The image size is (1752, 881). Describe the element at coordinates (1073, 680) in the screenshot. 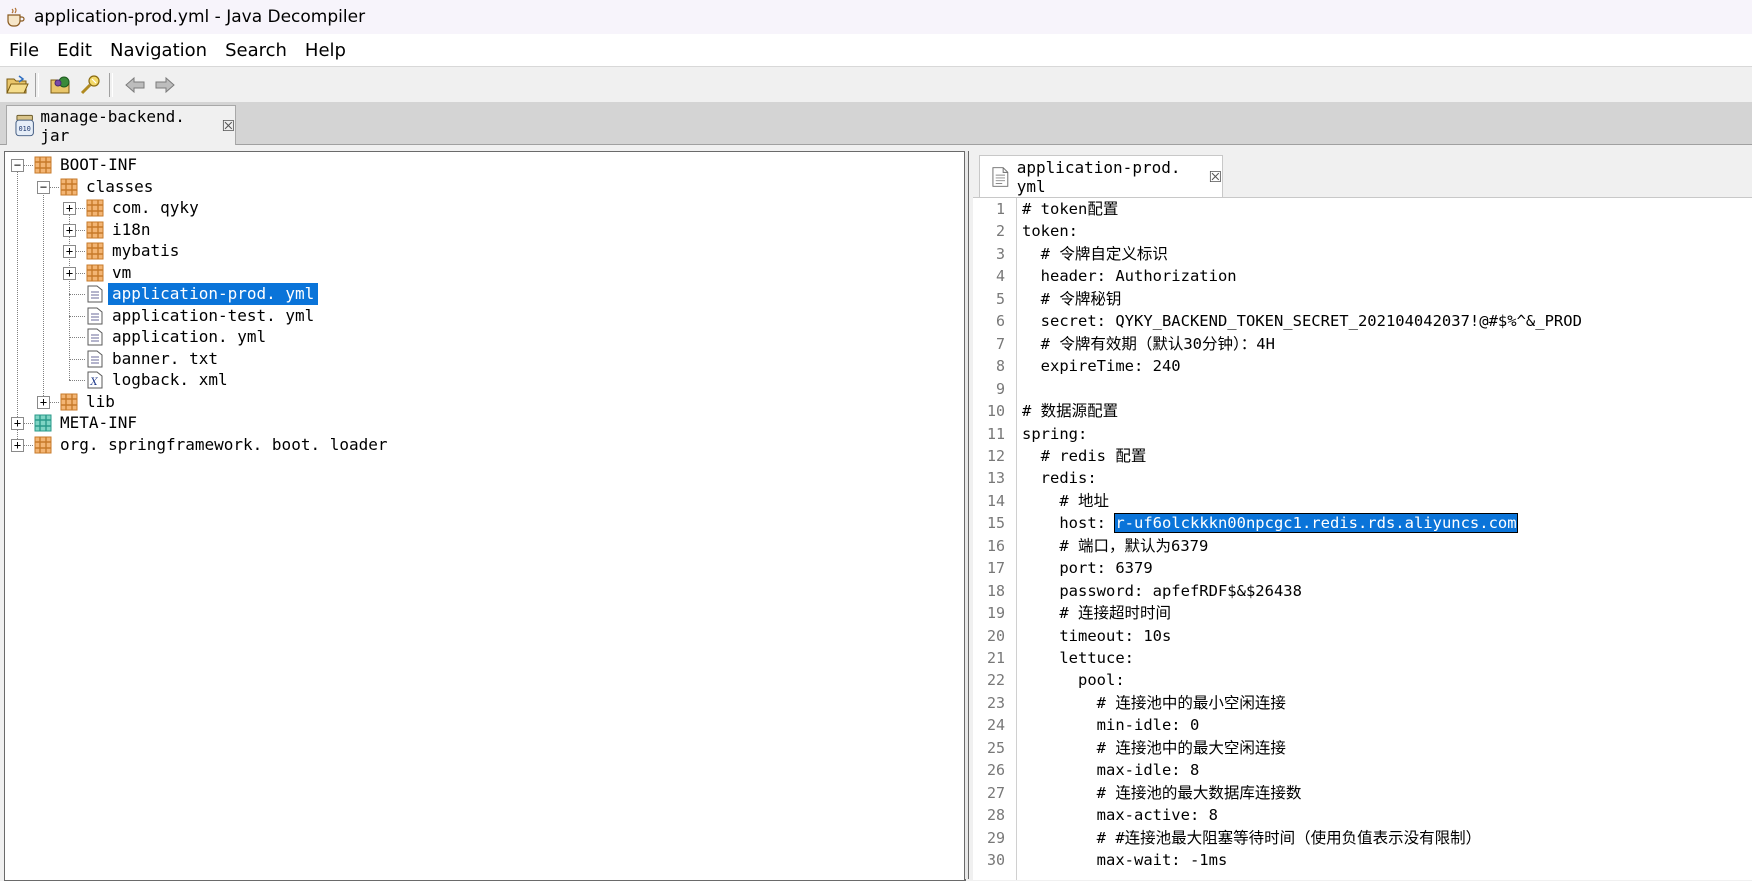

I see `code-line-text: pool:` at that location.